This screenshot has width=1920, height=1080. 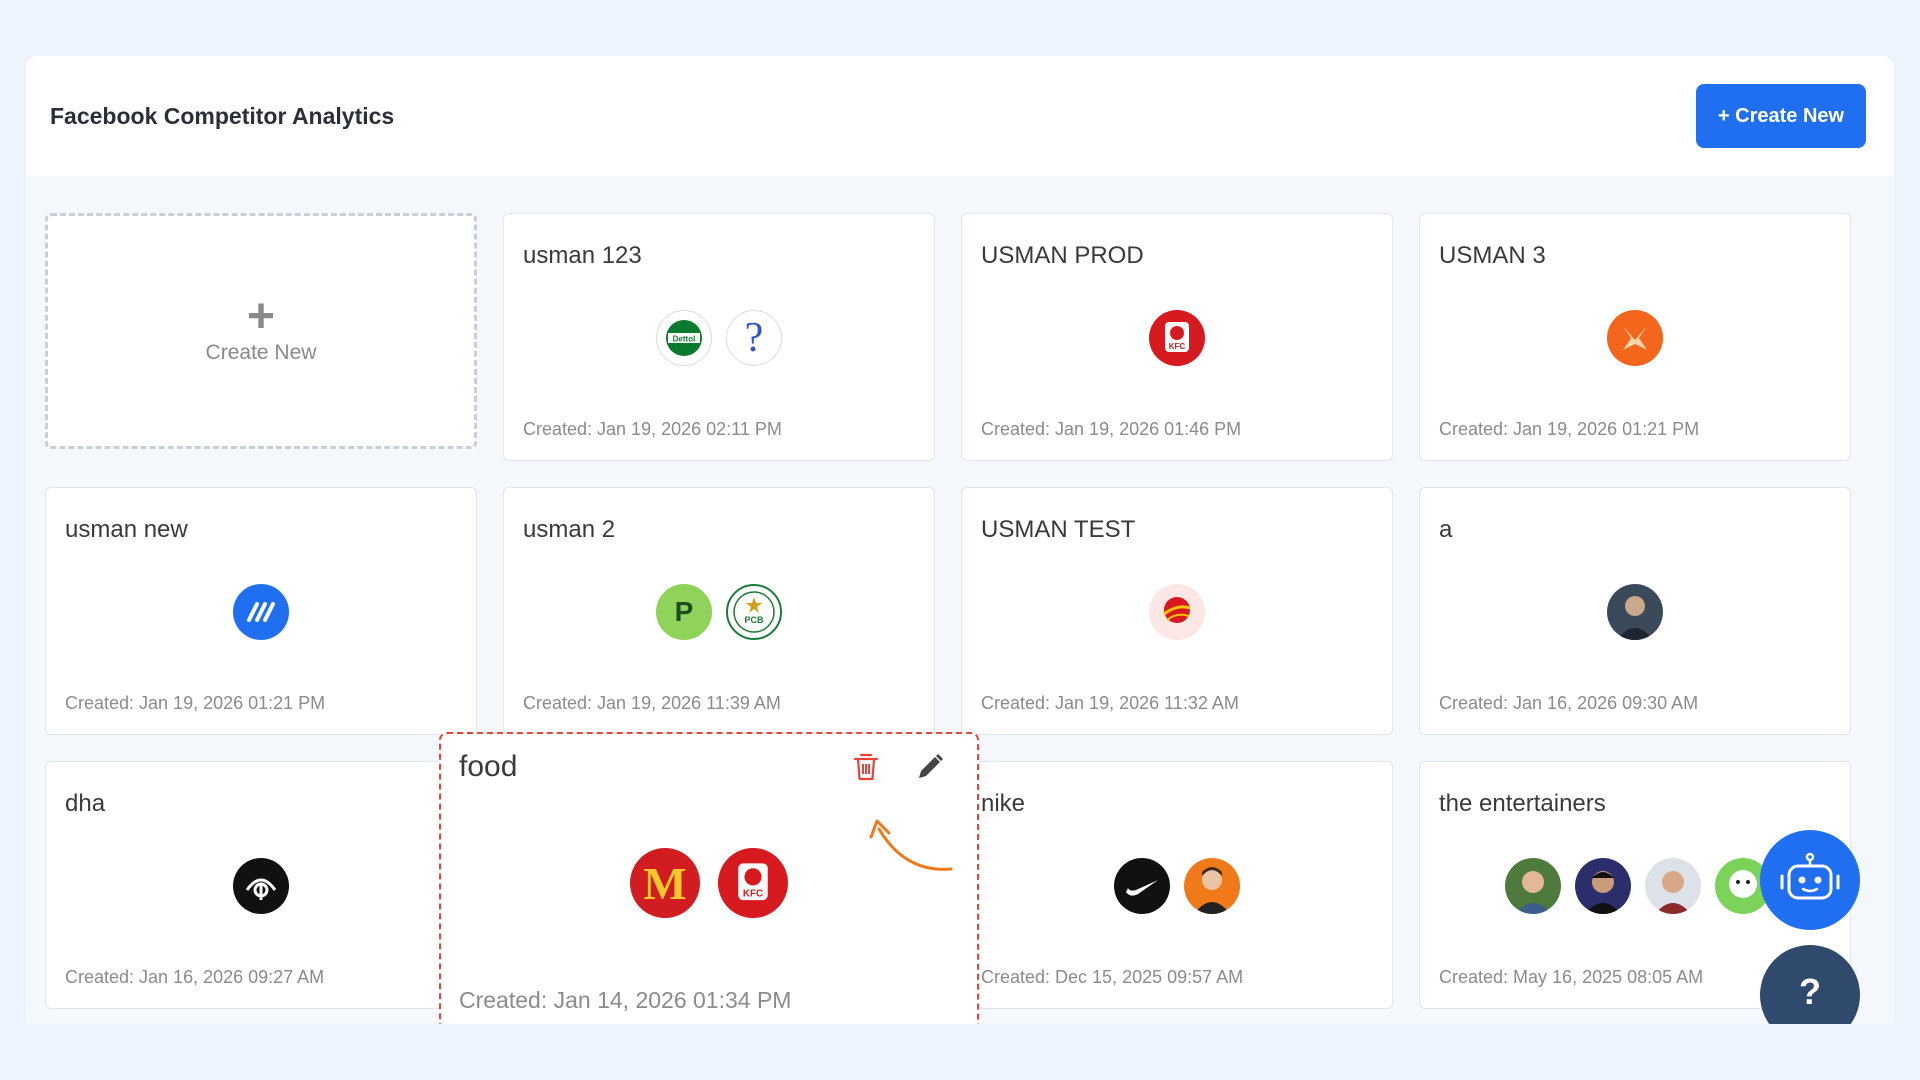 I want to click on red-globe-logo, so click(x=1177, y=612).